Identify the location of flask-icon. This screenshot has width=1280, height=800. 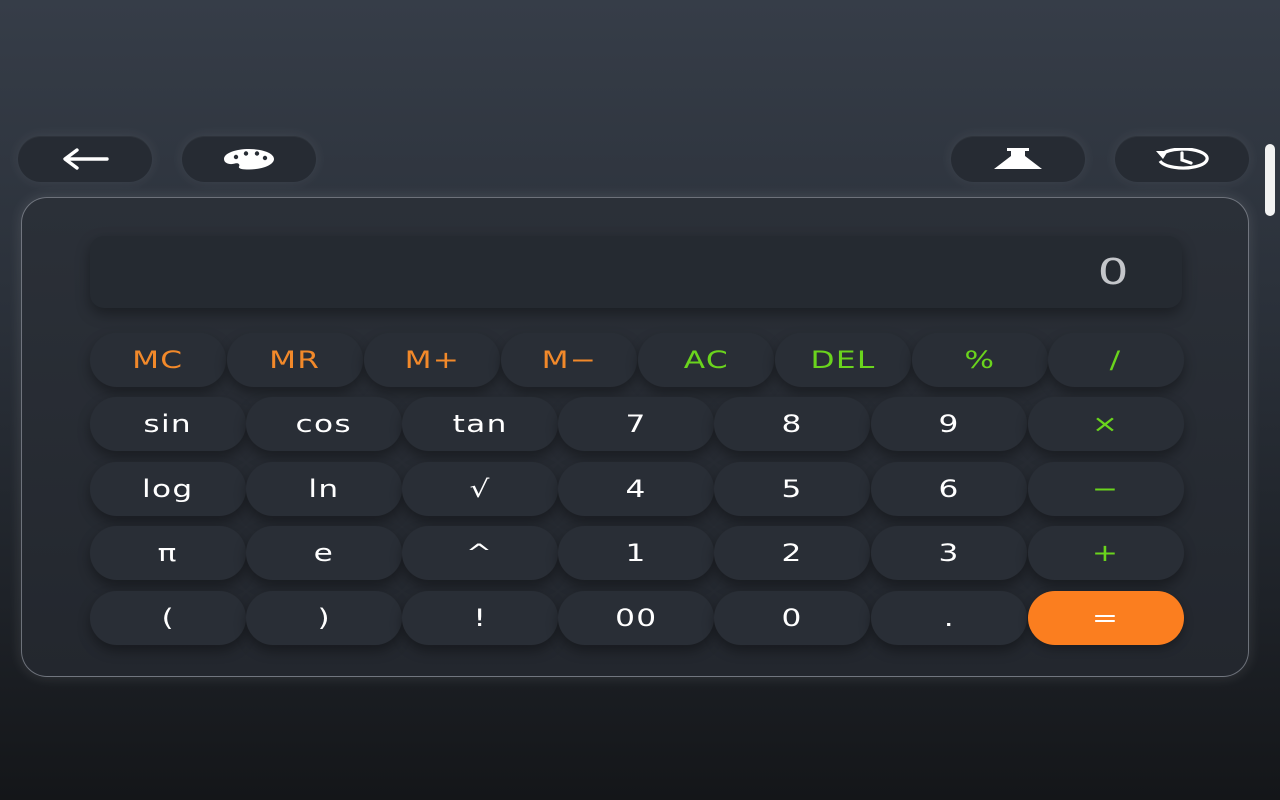
(1018, 159).